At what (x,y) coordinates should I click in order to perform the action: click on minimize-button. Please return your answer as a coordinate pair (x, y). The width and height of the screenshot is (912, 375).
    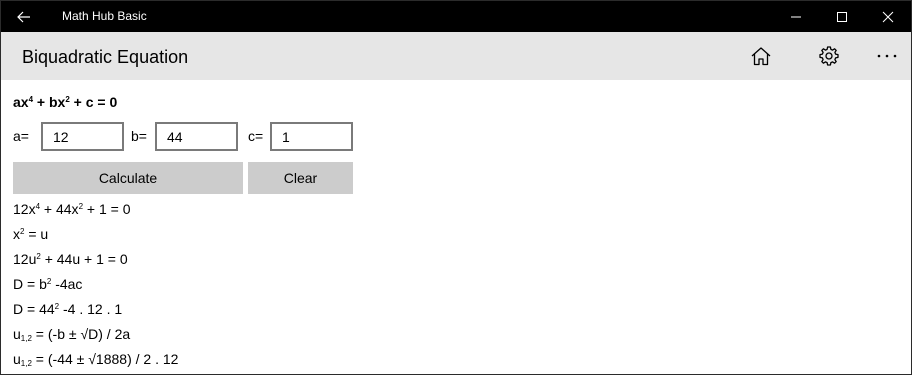
    Looking at the image, I should click on (796, 16).